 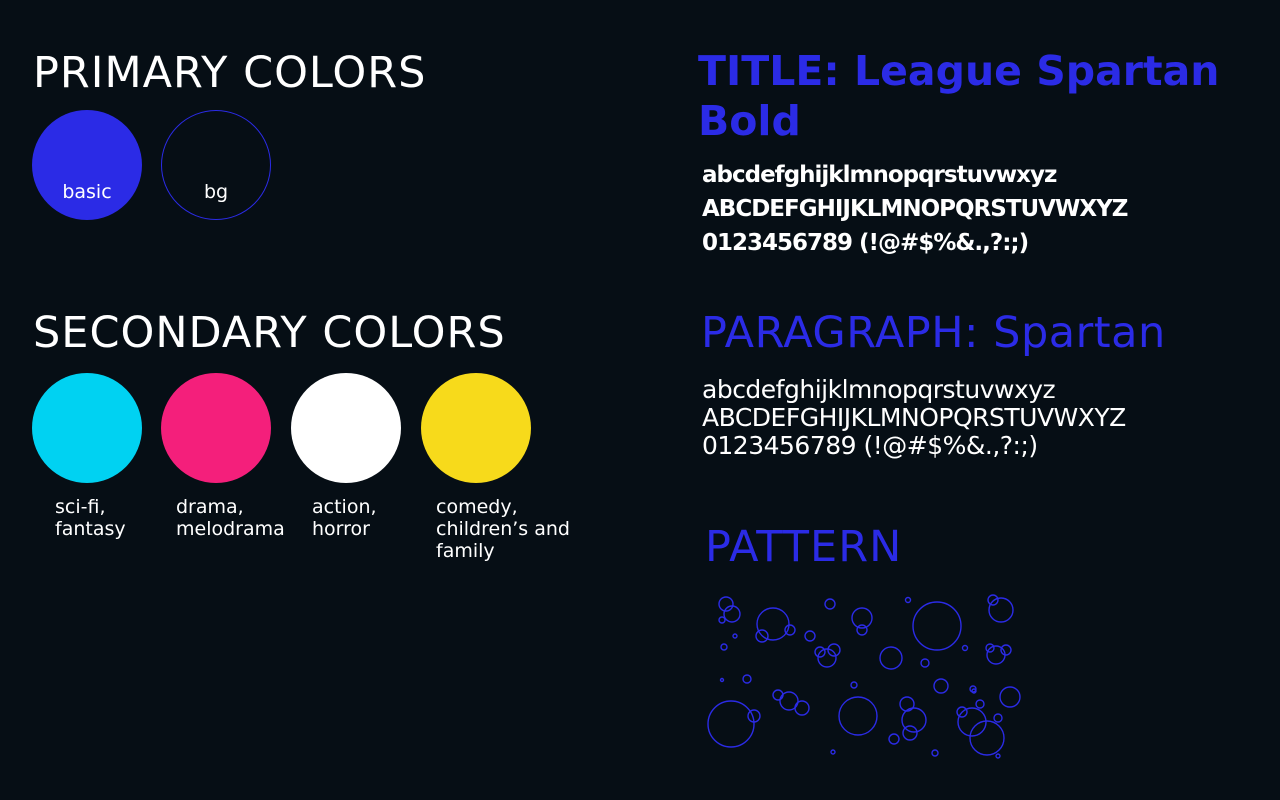 What do you see at coordinates (958, 96) in the screenshot?
I see `title-font-label: TITLE: League Spartan Bold` at bounding box center [958, 96].